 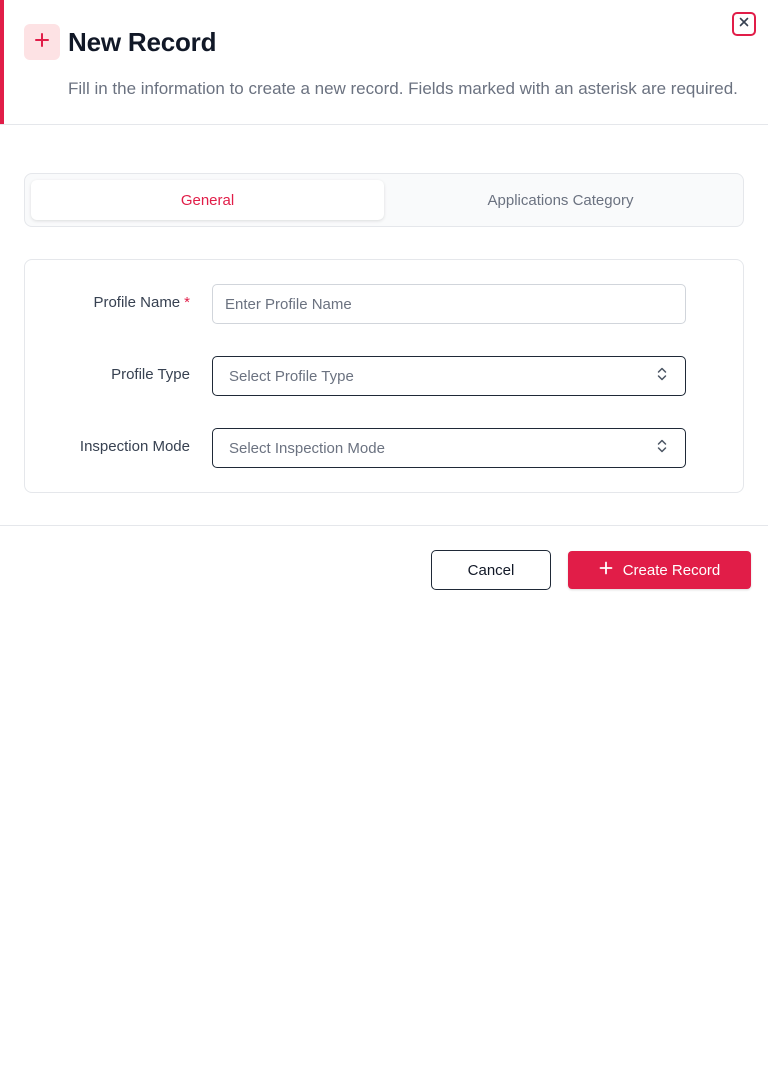 I want to click on header-icon-box, so click(x=42, y=42).